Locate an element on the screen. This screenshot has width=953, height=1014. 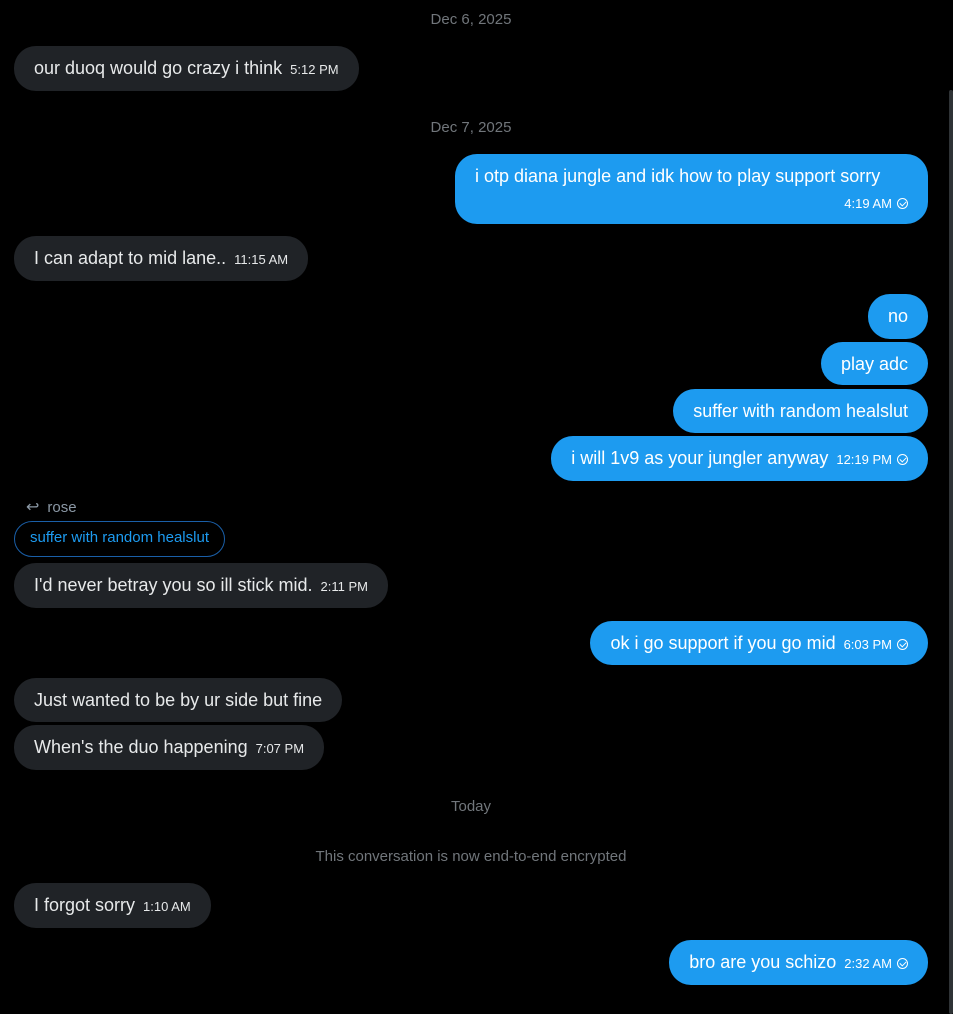
message-bubble-received: I forgot sorry 1:10 AM is located at coordinates (112, 905).